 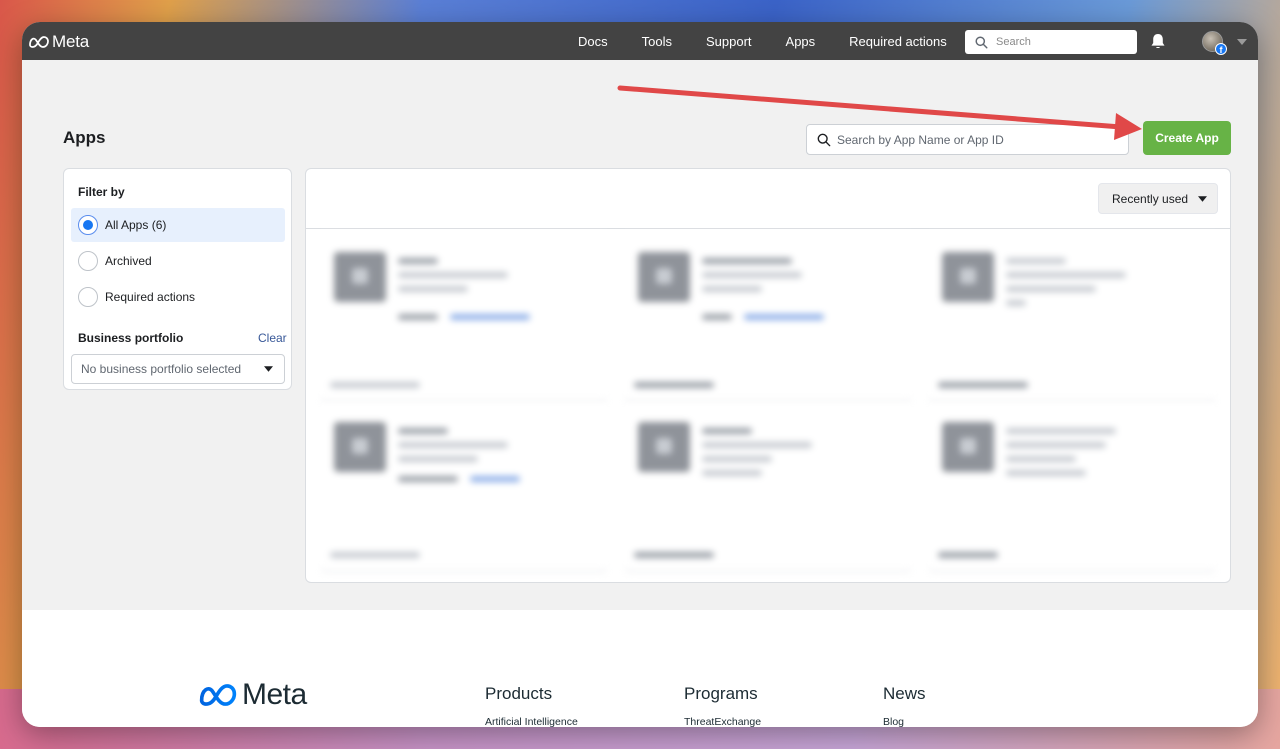 I want to click on filter-option-required-actions: Required actions, so click(x=178, y=297).